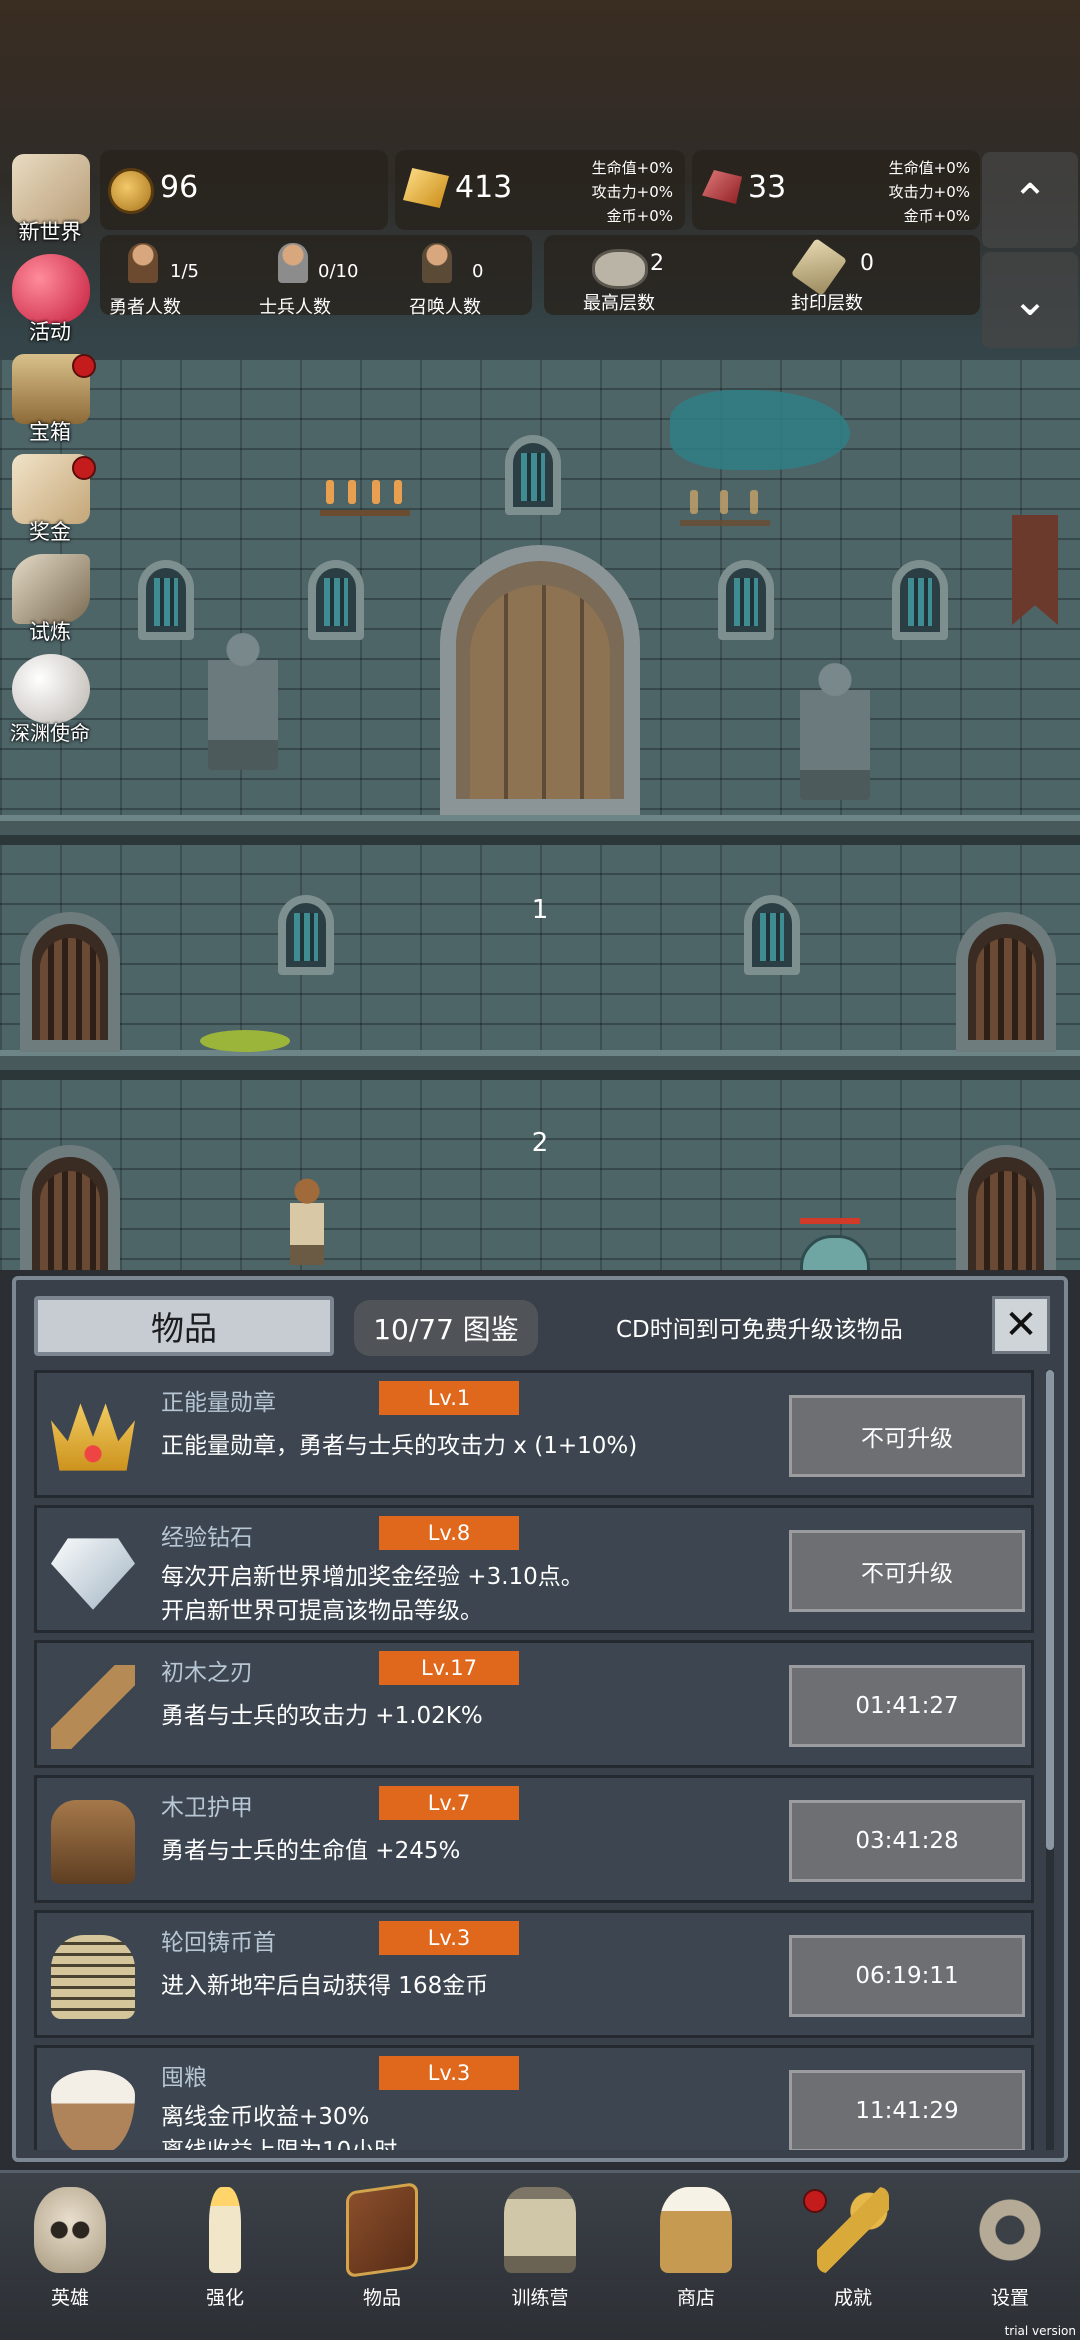 The image size is (1080, 2340). What do you see at coordinates (446, 1328) in the screenshot?
I see `collection-button: 10/77 图鉴` at bounding box center [446, 1328].